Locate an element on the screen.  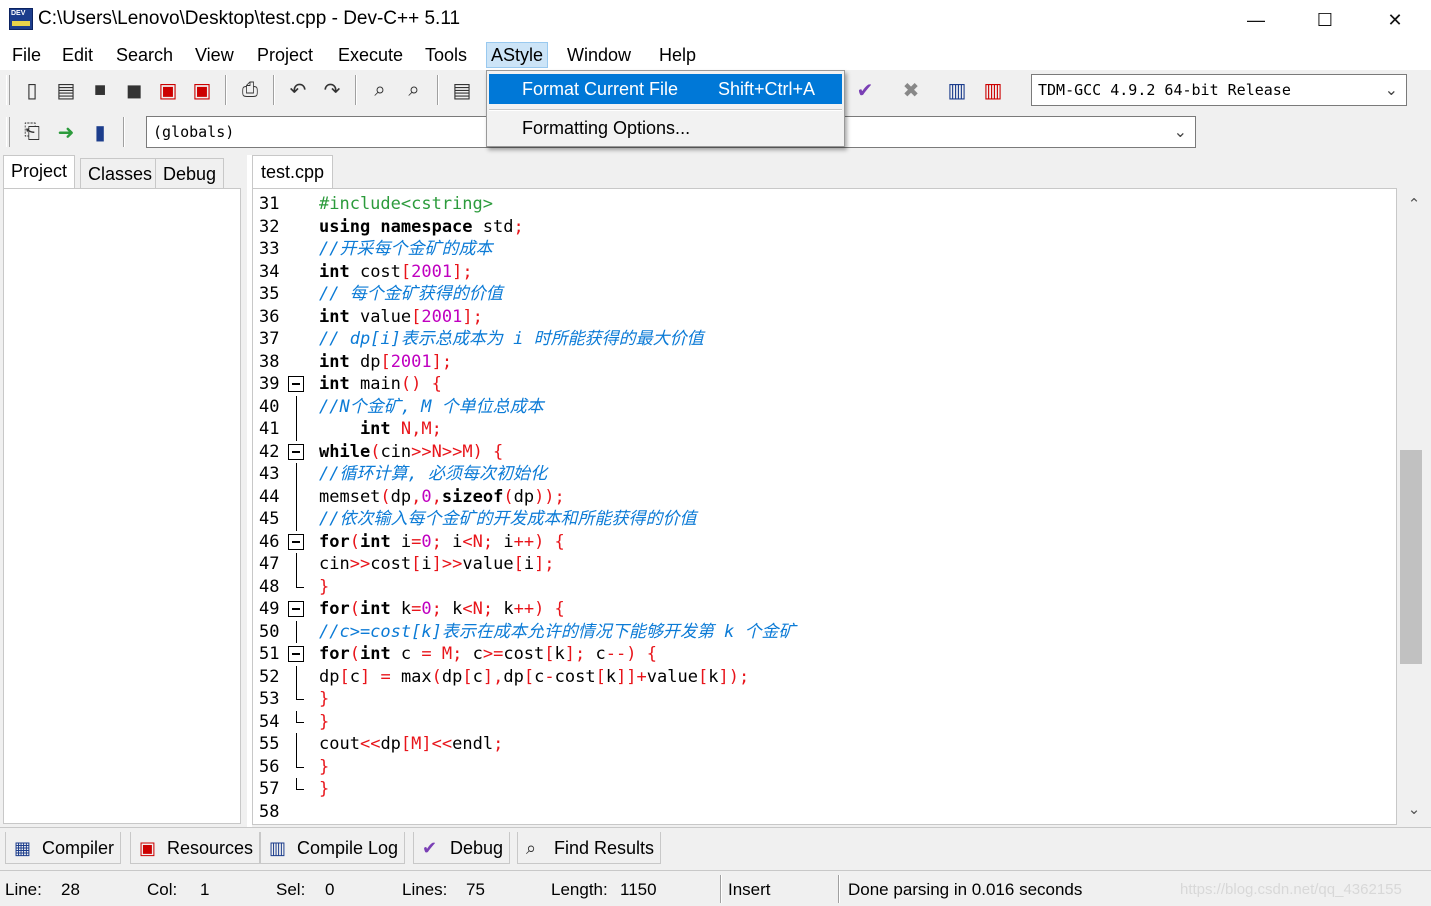
code-line: 53} is located at coordinates (824, 699).